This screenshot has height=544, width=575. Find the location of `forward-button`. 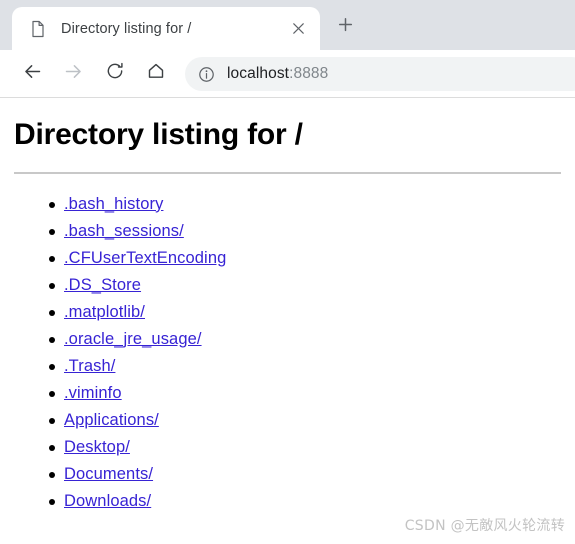

forward-button is located at coordinates (73, 73).